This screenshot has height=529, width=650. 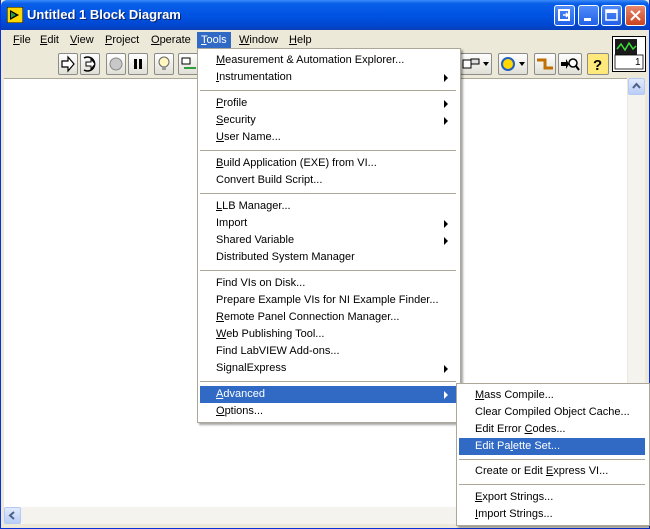 I want to click on menu-file: File, so click(x=22, y=40).